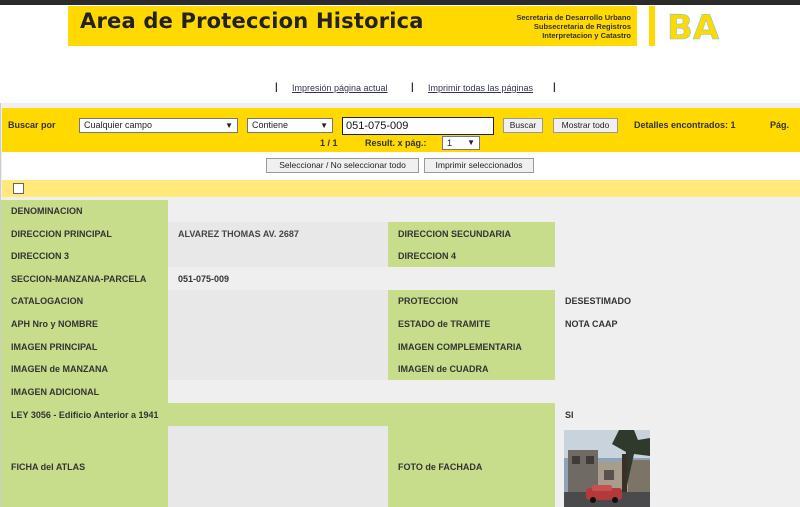 The image size is (800, 507). Describe the element at coordinates (471, 323) in the screenshot. I see `estado-tramite-label: ESTADO de TRAMITE` at that location.